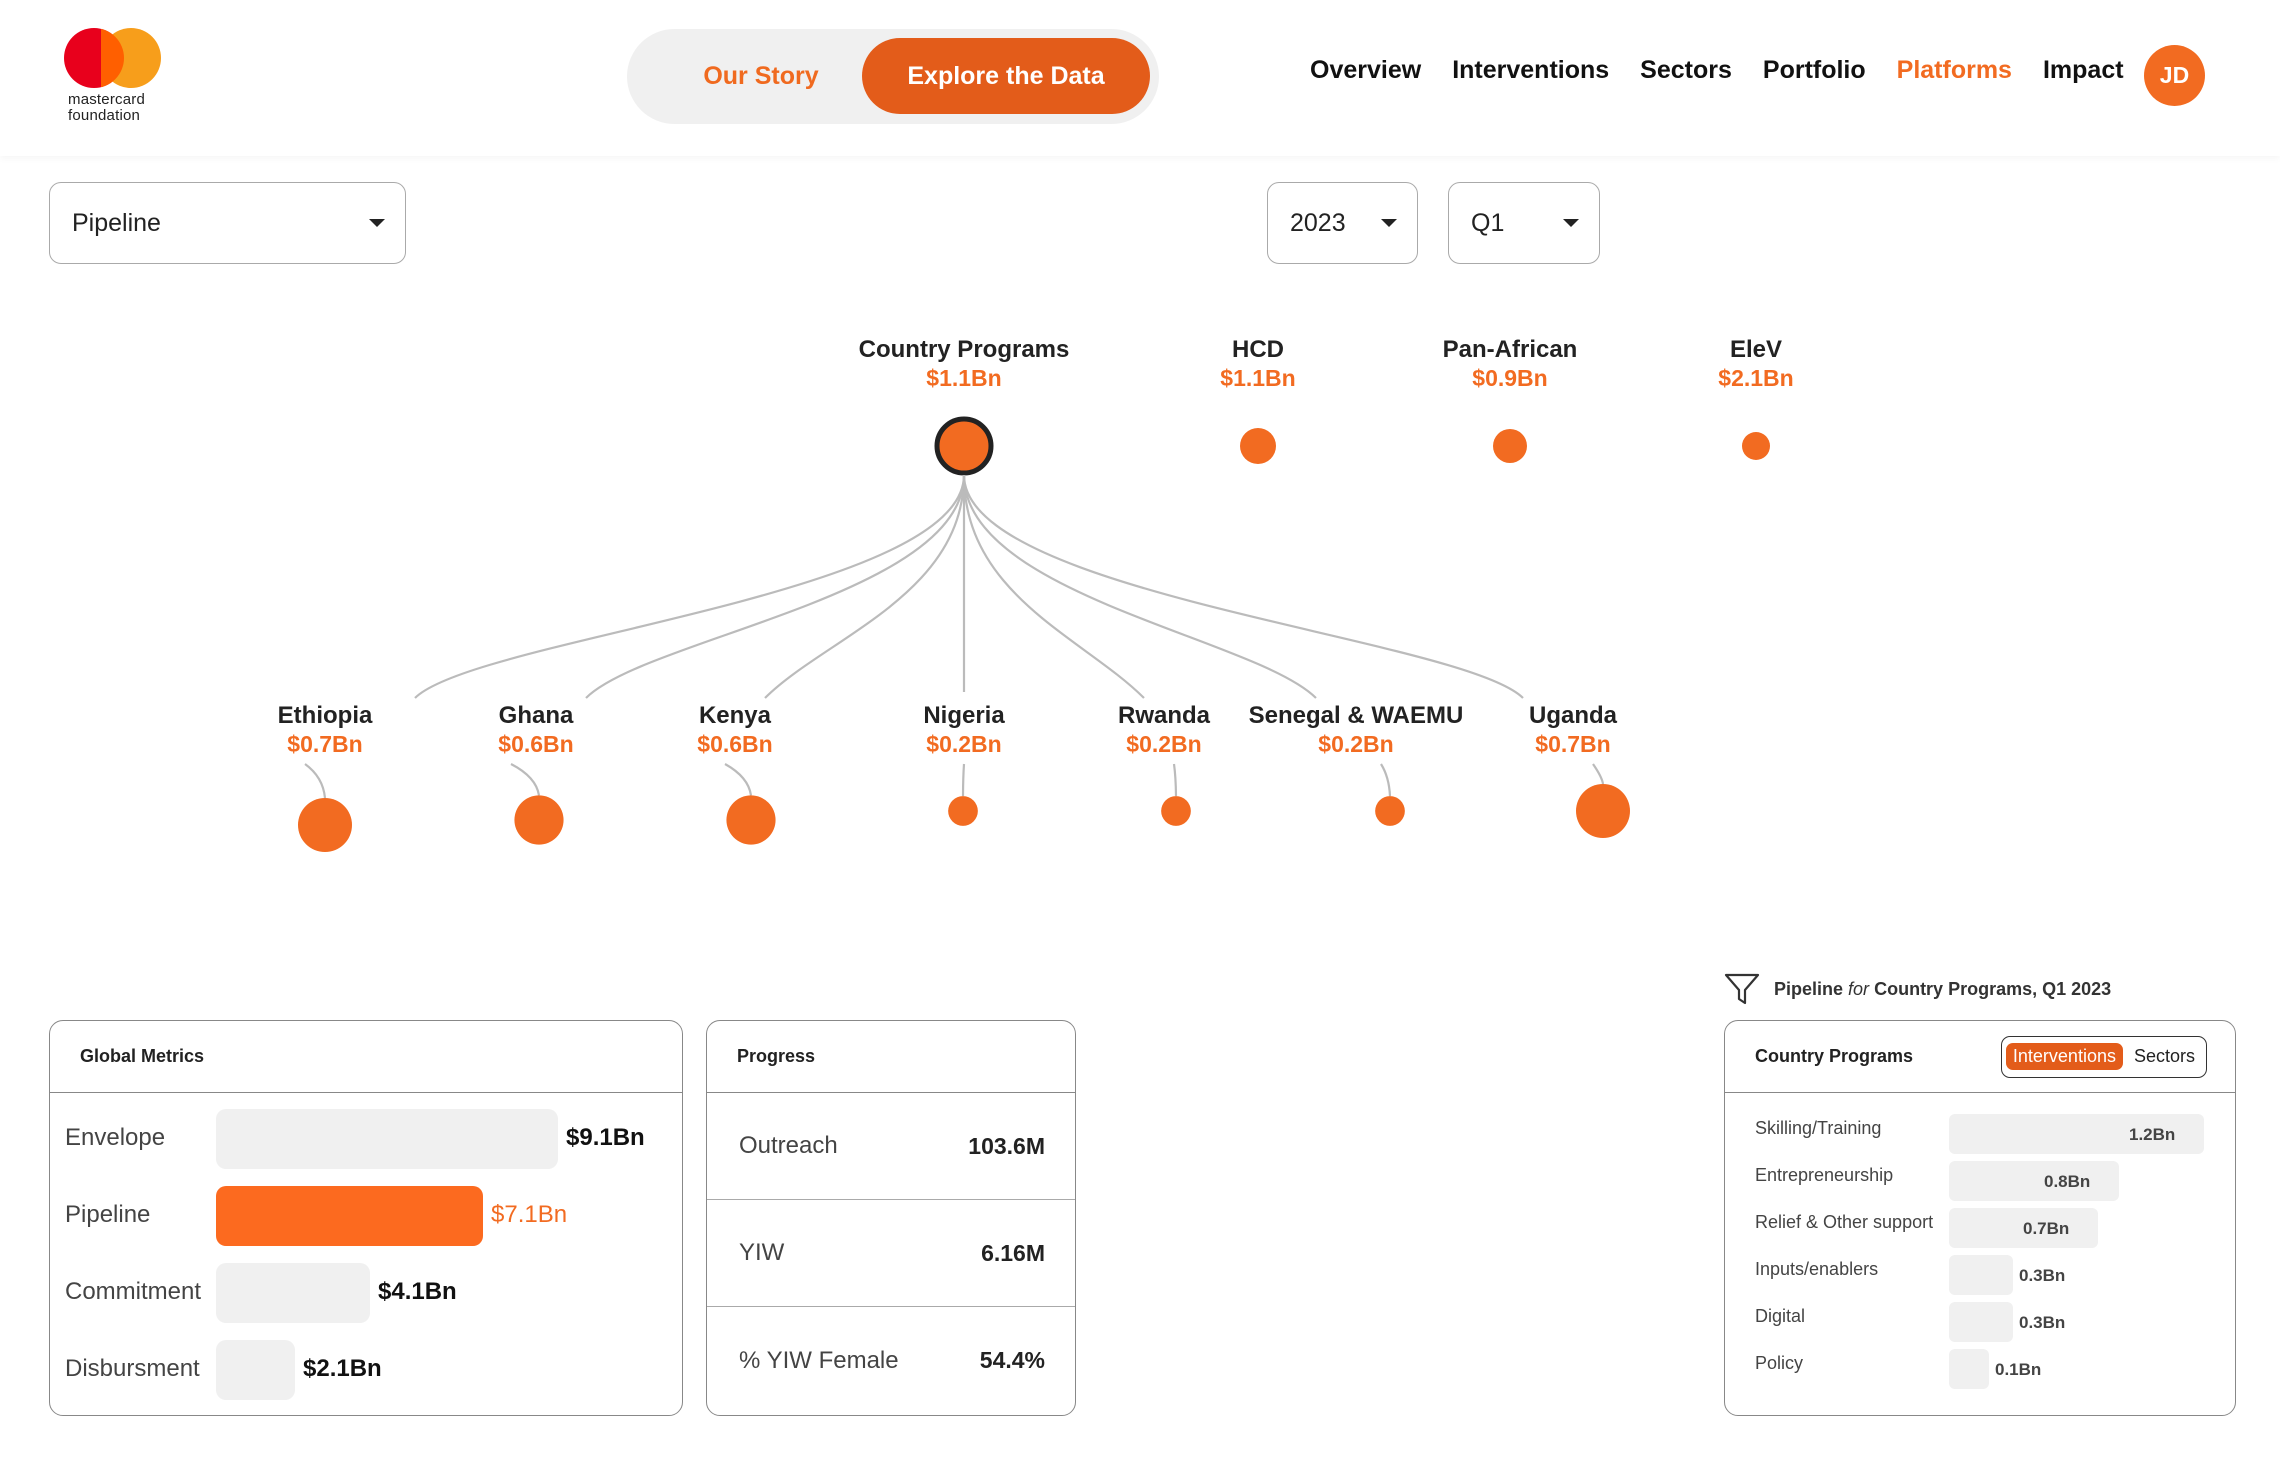 The width and height of the screenshot is (2280, 1478). What do you see at coordinates (1980, 1181) in the screenshot?
I see `intervention-row: Entrepreneurship 0.8Bn` at bounding box center [1980, 1181].